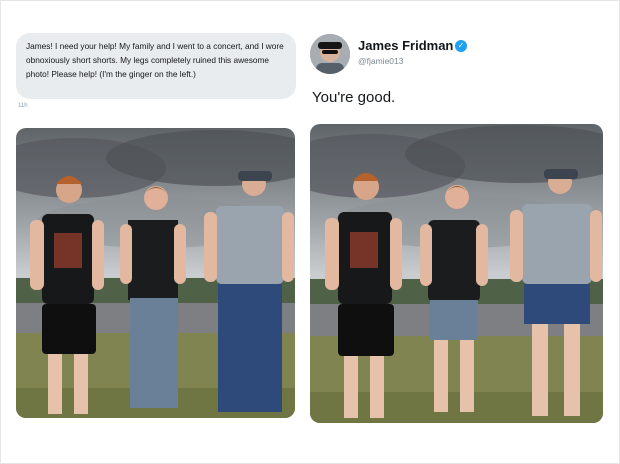  I want to click on profile-name: James Fridman, so click(405, 45).